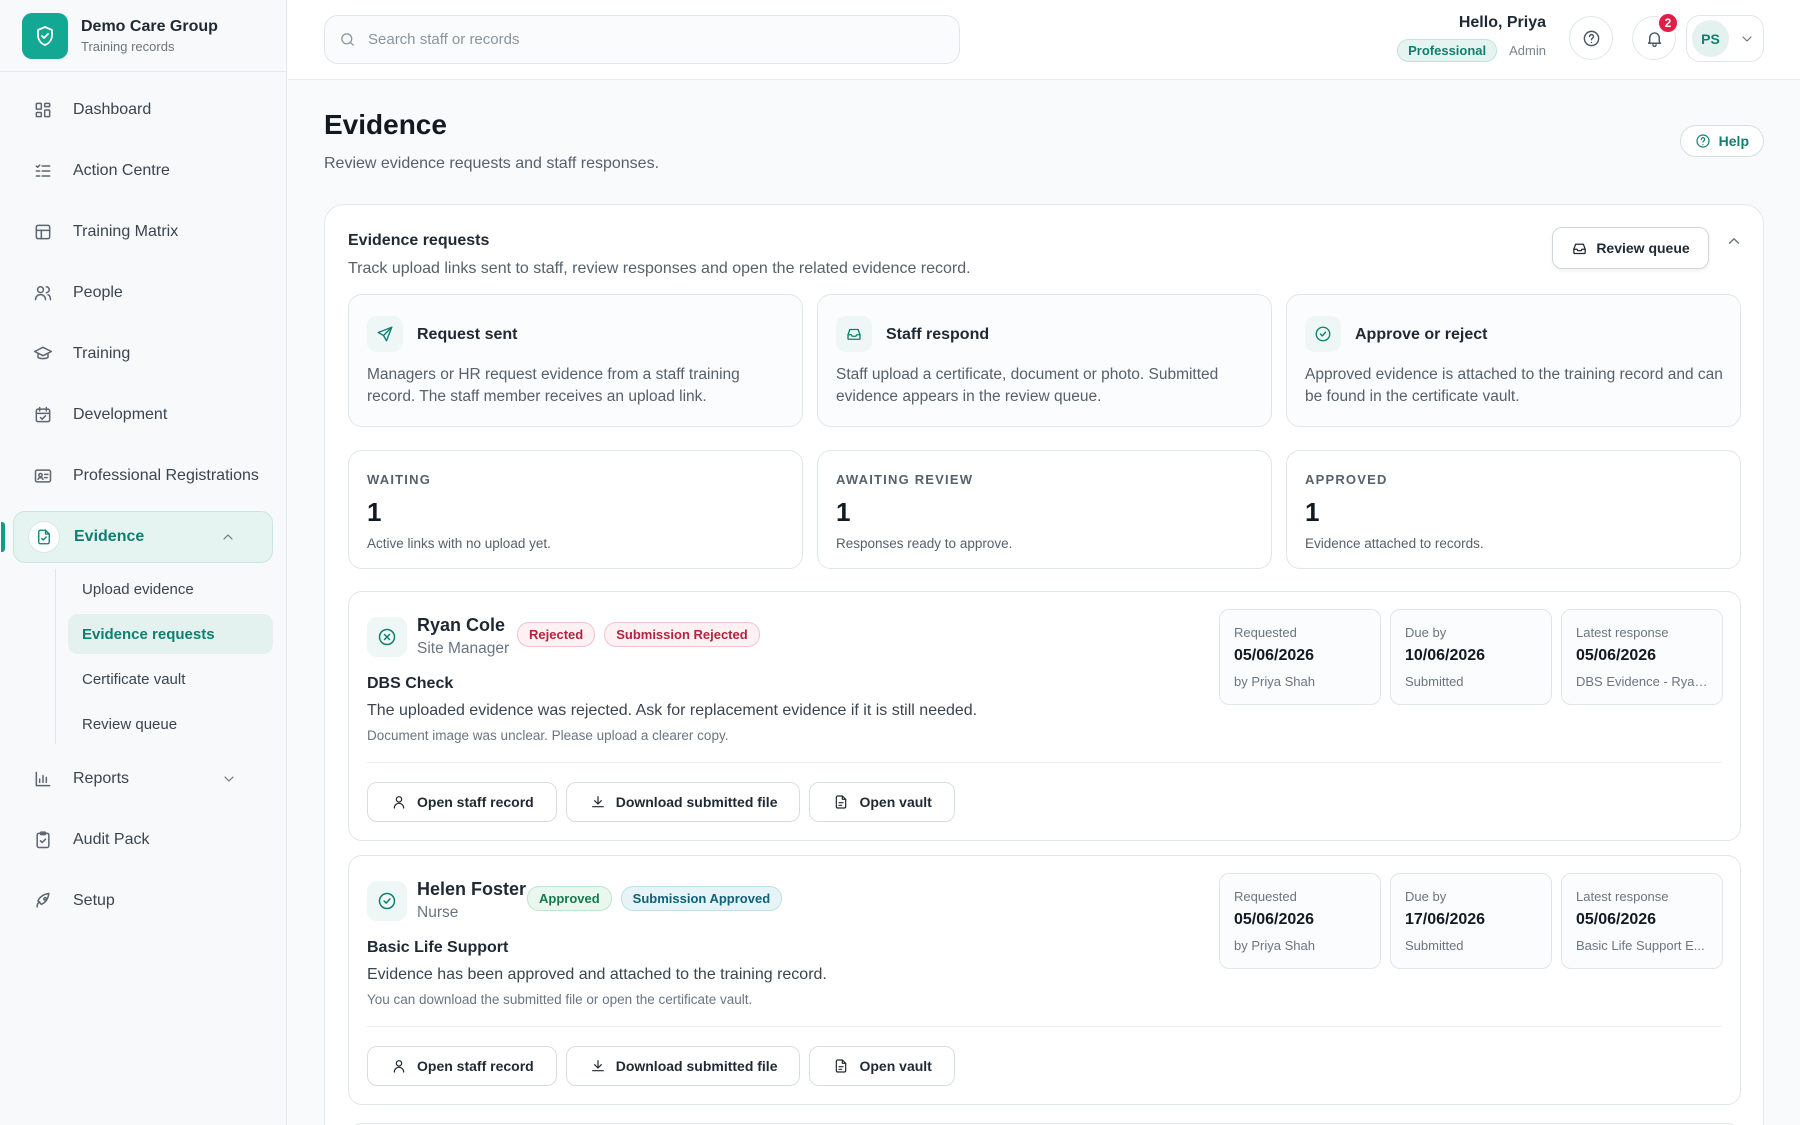 This screenshot has width=1800, height=1125. I want to click on staff-role: Nurse, so click(438, 912).